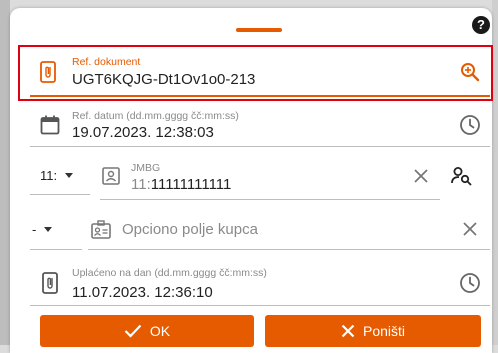 This screenshot has height=353, width=498. What do you see at coordinates (260, 96) in the screenshot?
I see `ref-document-underline` at bounding box center [260, 96].